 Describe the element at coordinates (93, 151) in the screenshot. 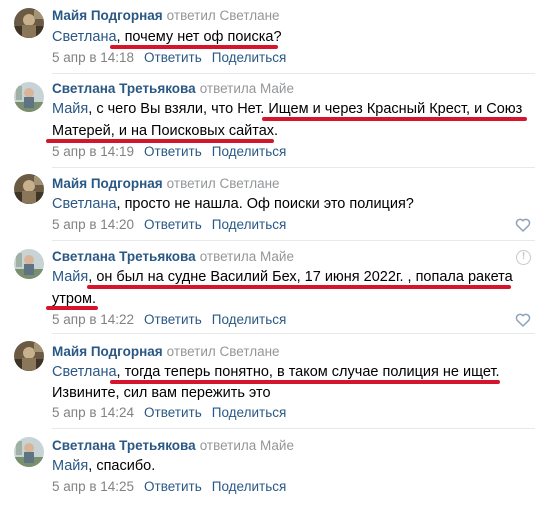

I see `comment-date: 5 апр в 14:19` at that location.